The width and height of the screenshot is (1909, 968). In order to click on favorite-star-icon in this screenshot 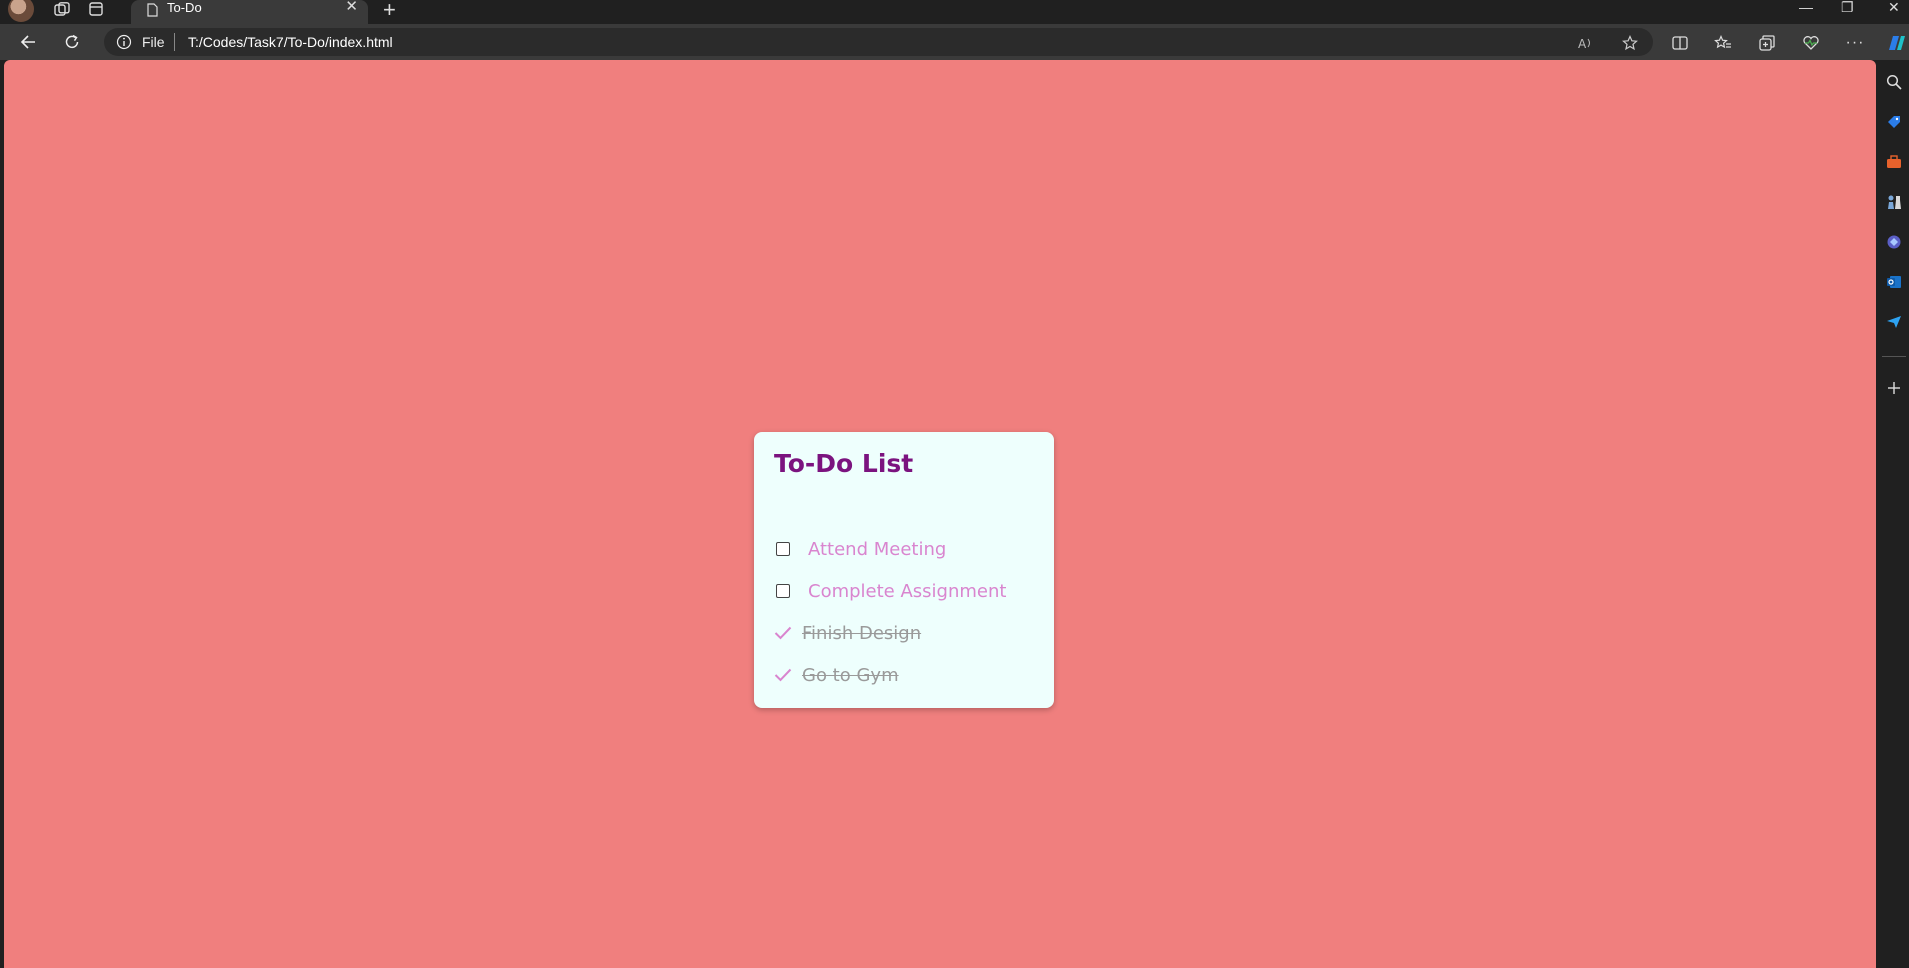, I will do `click(1630, 43)`.